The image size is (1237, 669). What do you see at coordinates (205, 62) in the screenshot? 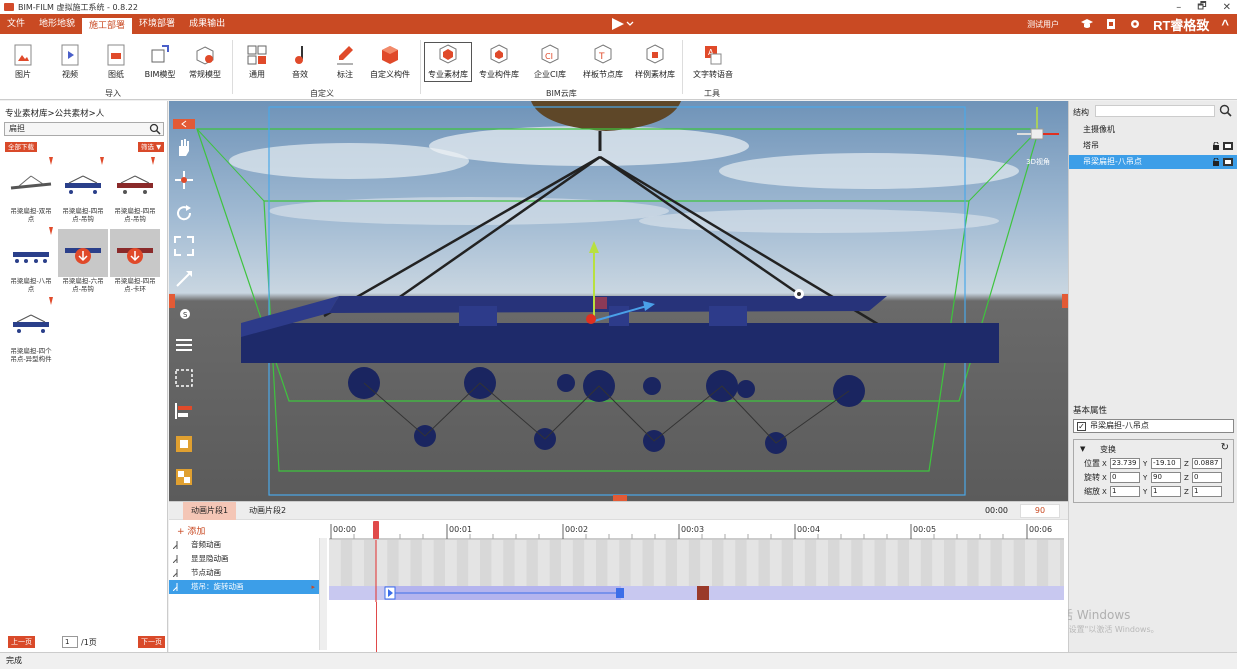
I see `tool-regular-model: 常规模型` at bounding box center [205, 62].